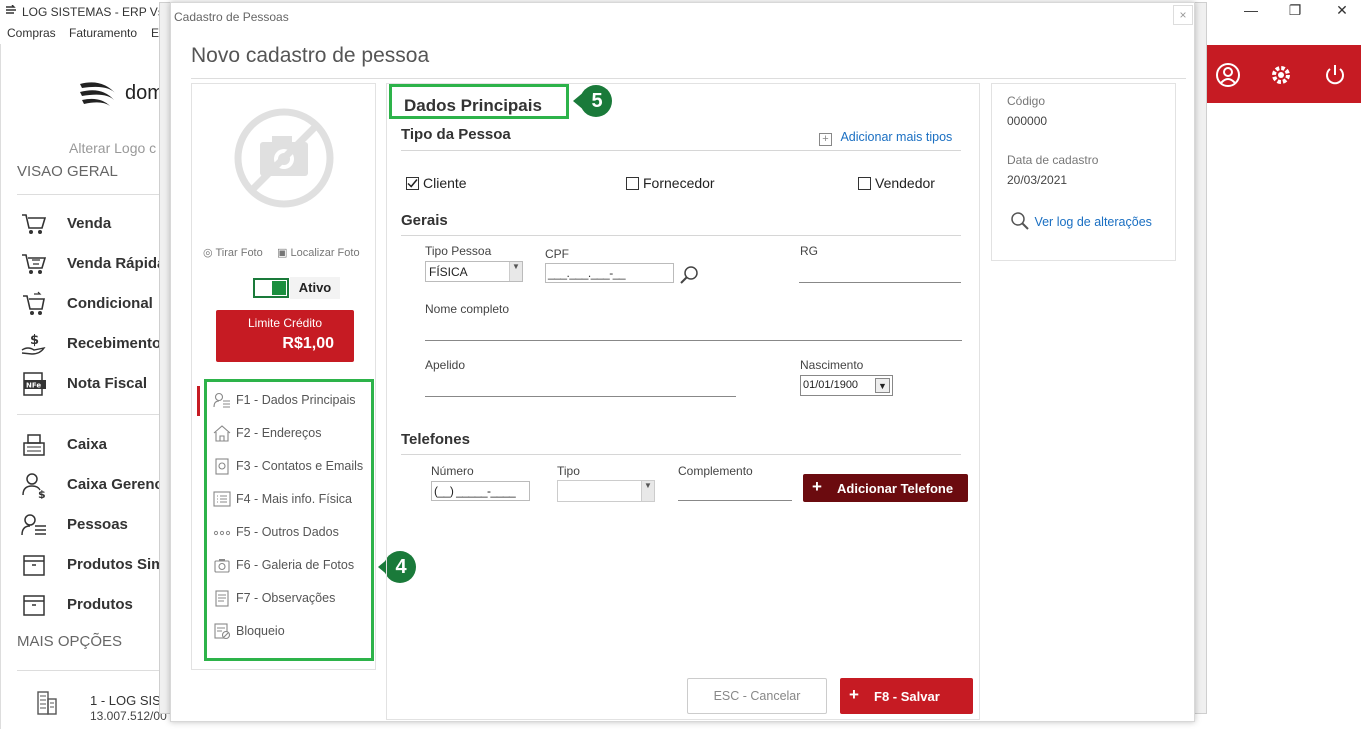 Image resolution: width=1366 pixels, height=729 pixels. I want to click on apelido-input, so click(580, 396).